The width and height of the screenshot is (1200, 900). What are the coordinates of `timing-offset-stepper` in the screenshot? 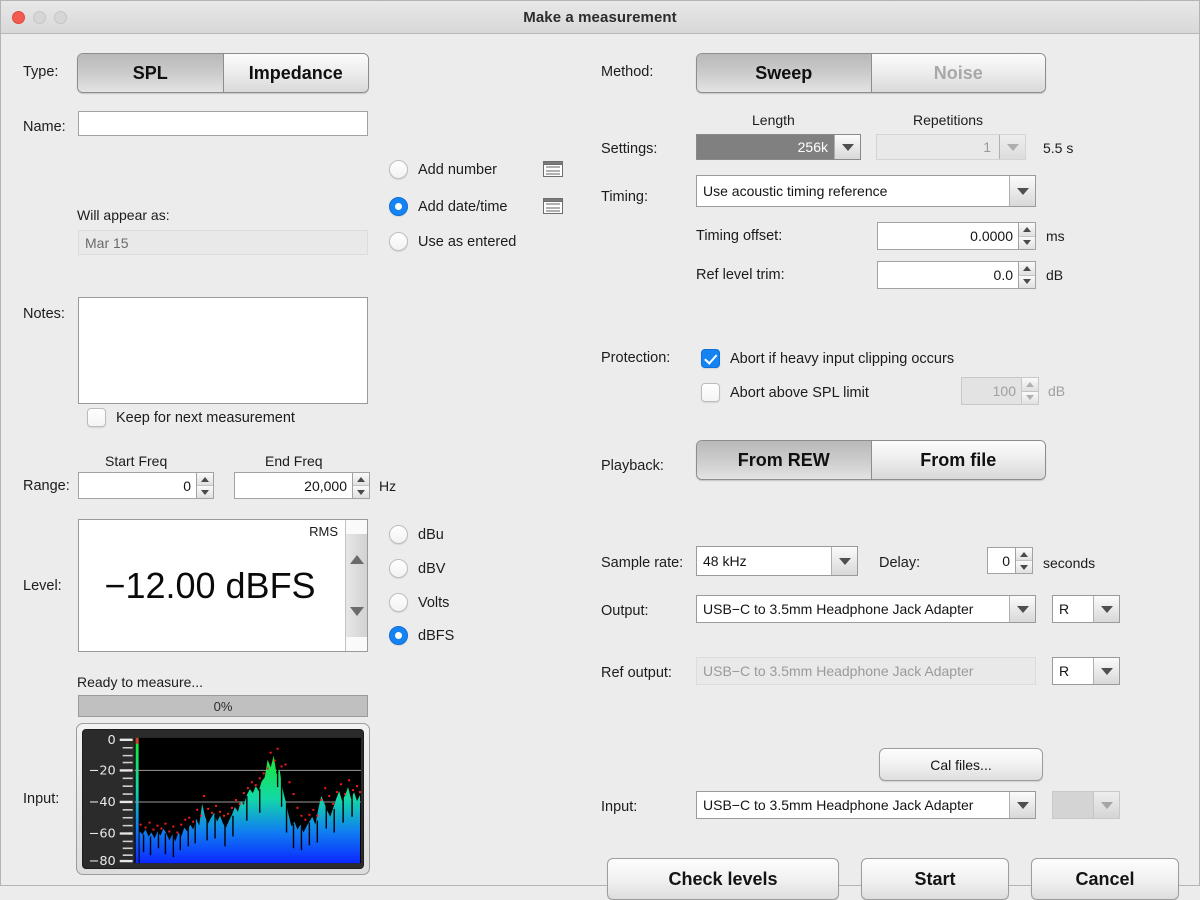 It's located at (1027, 236).